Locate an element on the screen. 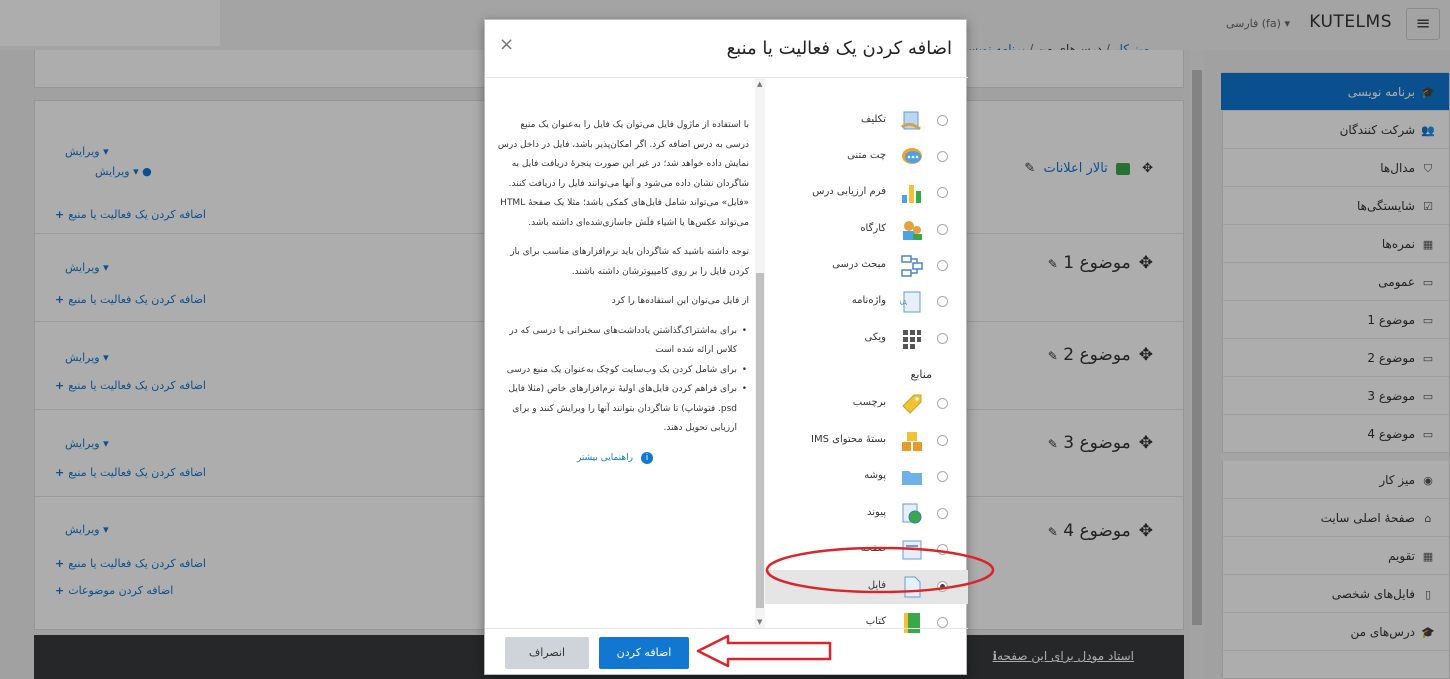 The image size is (1450, 679). option-label: تکلیف is located at coordinates (873, 119).